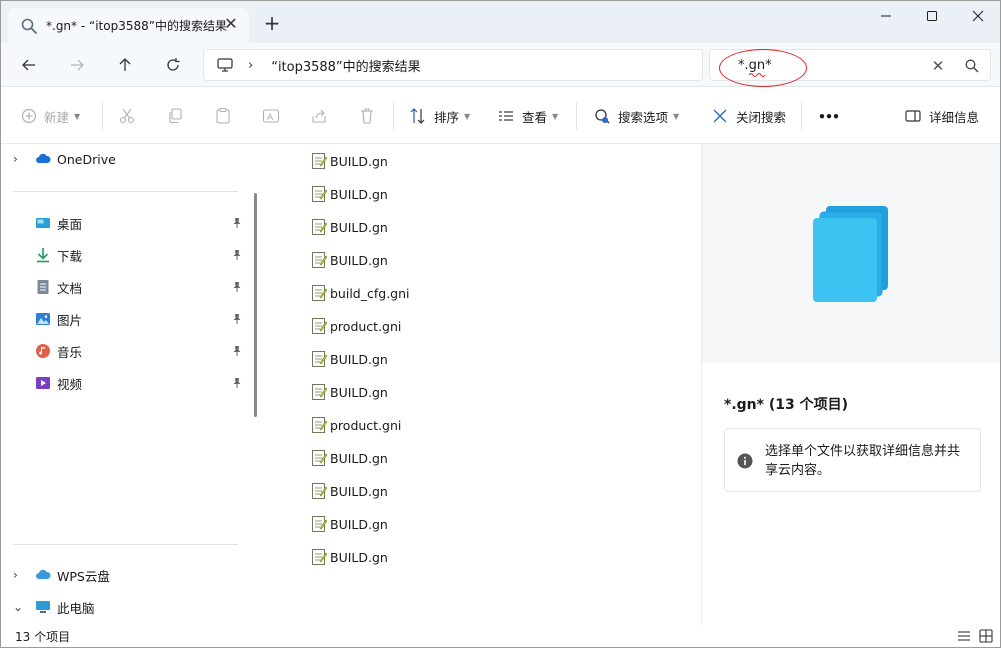  Describe the element at coordinates (121, 575) in the screenshot. I see `sidebar-item-wps: › WPS云盘` at that location.